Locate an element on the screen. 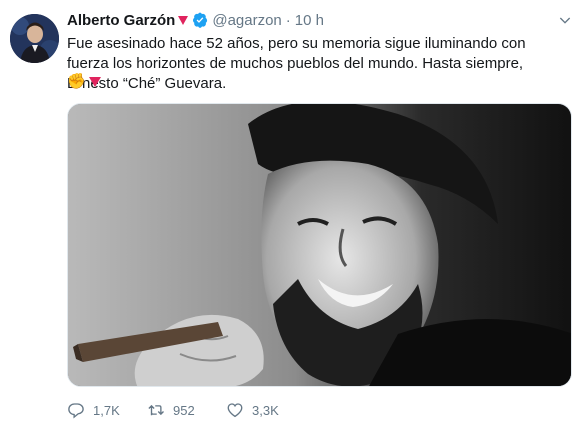 The image size is (579, 426). author-name: Alberto Garzón is located at coordinates (121, 20).